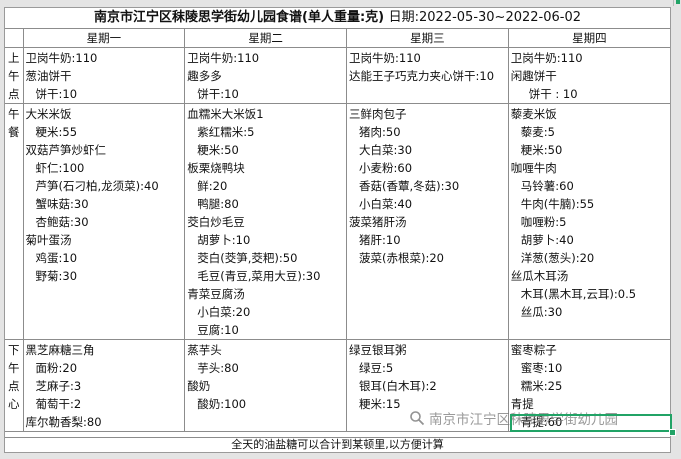 This screenshot has height=459, width=681. What do you see at coordinates (62, 222) in the screenshot?
I see `ingredient-line: 杏鲍菇:30` at bounding box center [62, 222].